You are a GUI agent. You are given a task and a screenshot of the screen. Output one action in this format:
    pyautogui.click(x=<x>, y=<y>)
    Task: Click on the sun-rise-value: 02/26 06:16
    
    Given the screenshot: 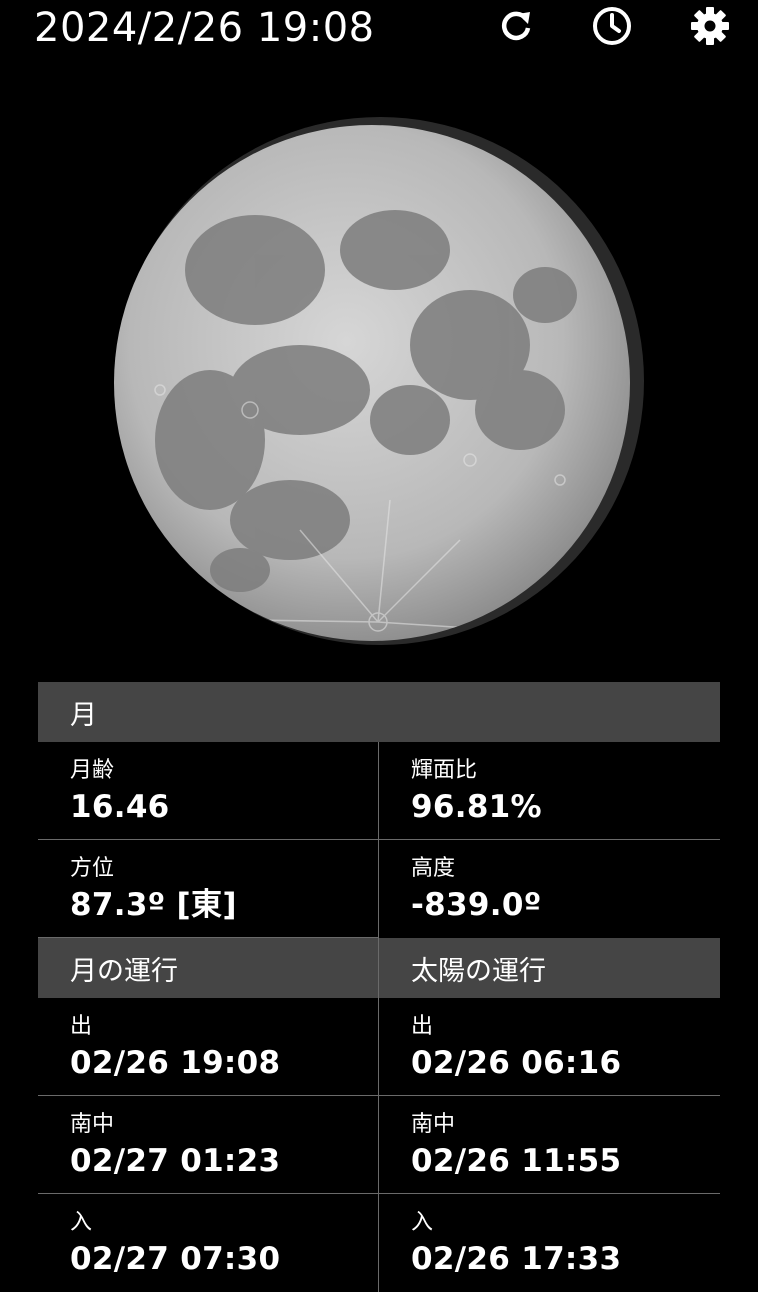 What is the action you would take?
    pyautogui.click(x=516, y=1063)
    